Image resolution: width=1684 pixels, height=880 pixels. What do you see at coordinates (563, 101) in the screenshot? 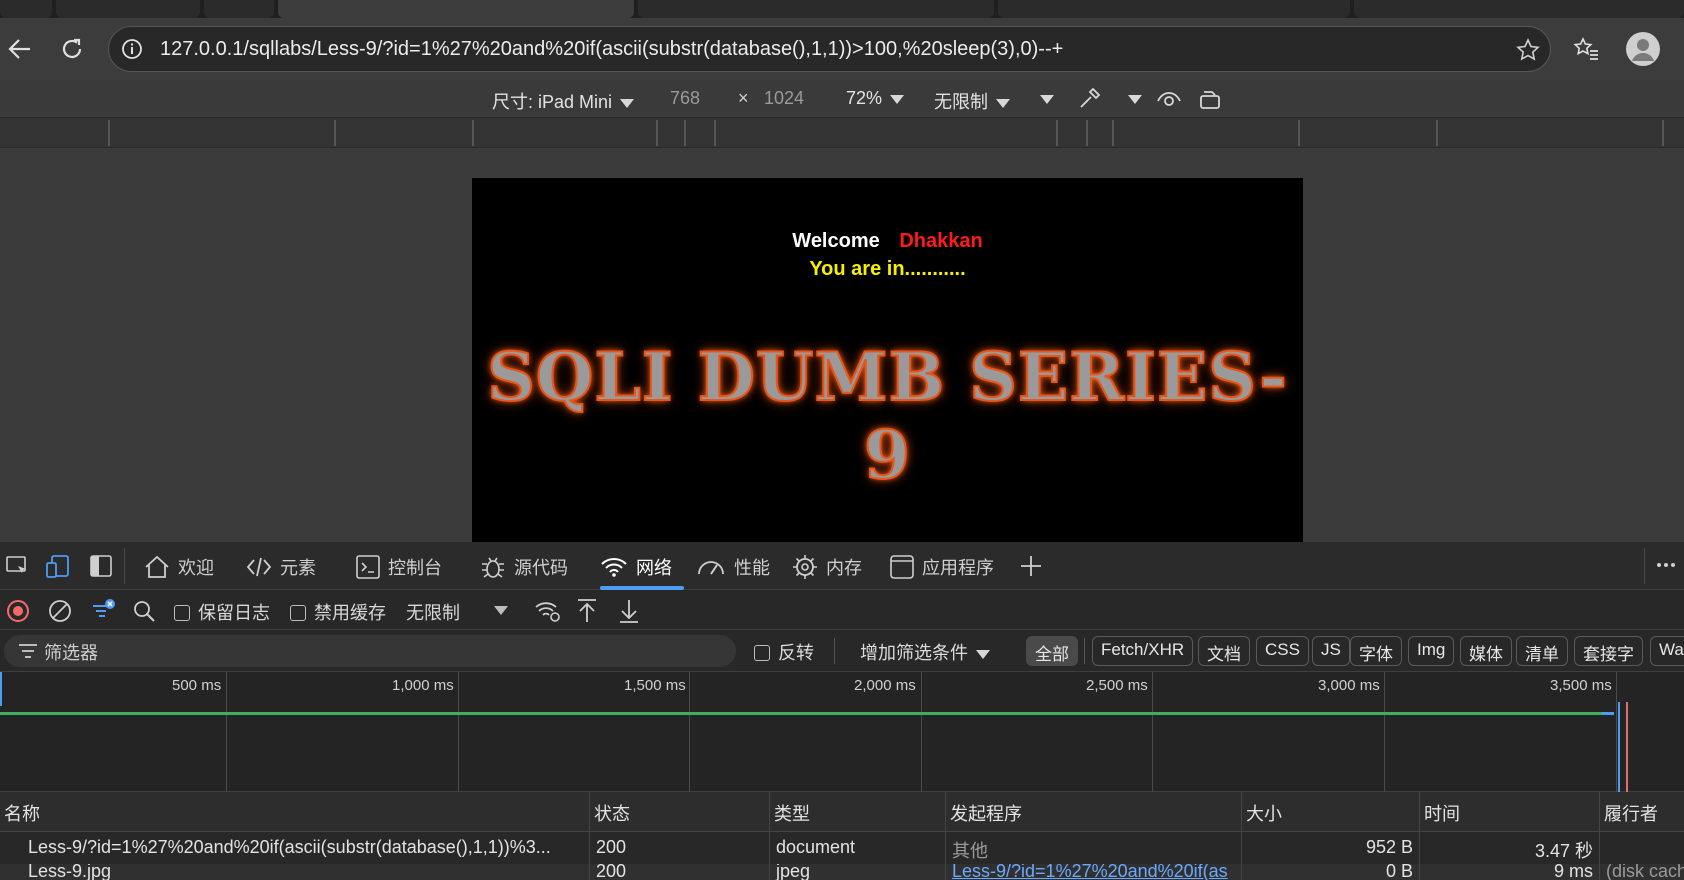
I see `device-select: 尺寸: iPad Mini` at bounding box center [563, 101].